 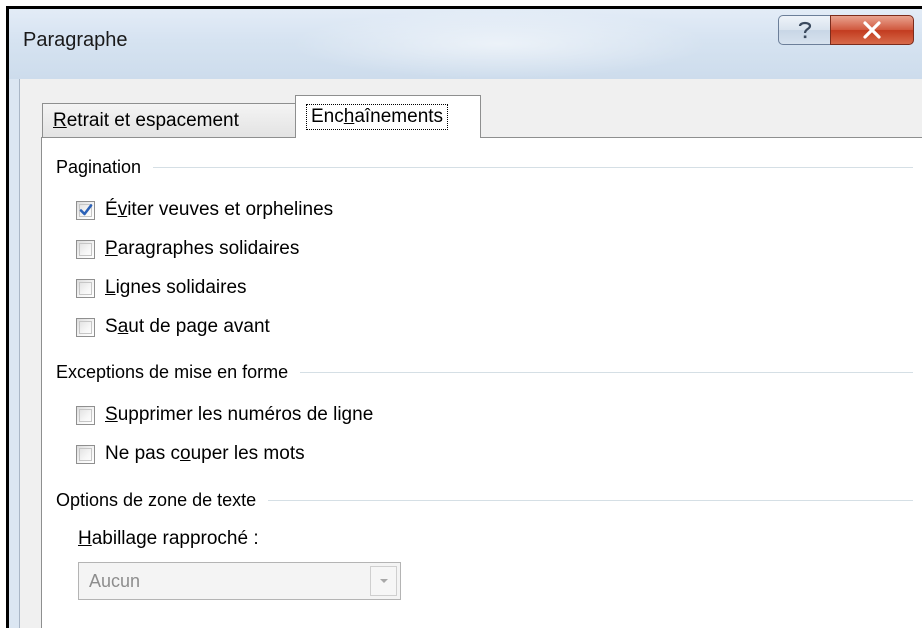 I want to click on checkbox-label: Lignes solidaires, so click(x=176, y=287).